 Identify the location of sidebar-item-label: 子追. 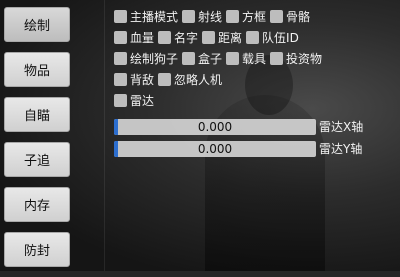
(36, 161).